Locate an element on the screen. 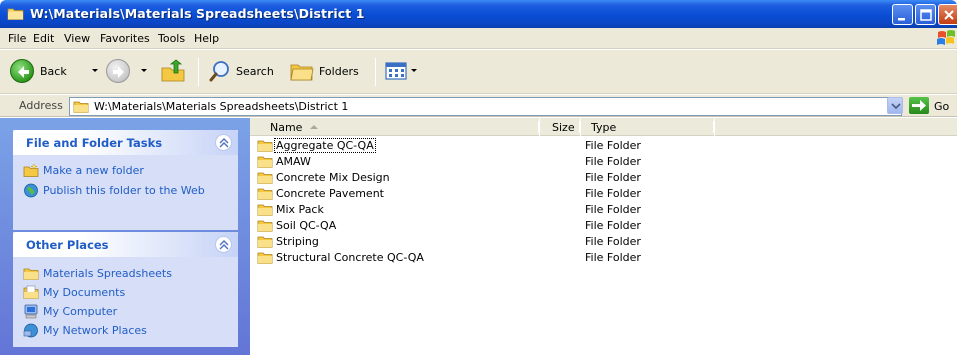 This screenshot has height=355, width=957. file-row: Concrete Mix Design File Folder is located at coordinates (603, 178).